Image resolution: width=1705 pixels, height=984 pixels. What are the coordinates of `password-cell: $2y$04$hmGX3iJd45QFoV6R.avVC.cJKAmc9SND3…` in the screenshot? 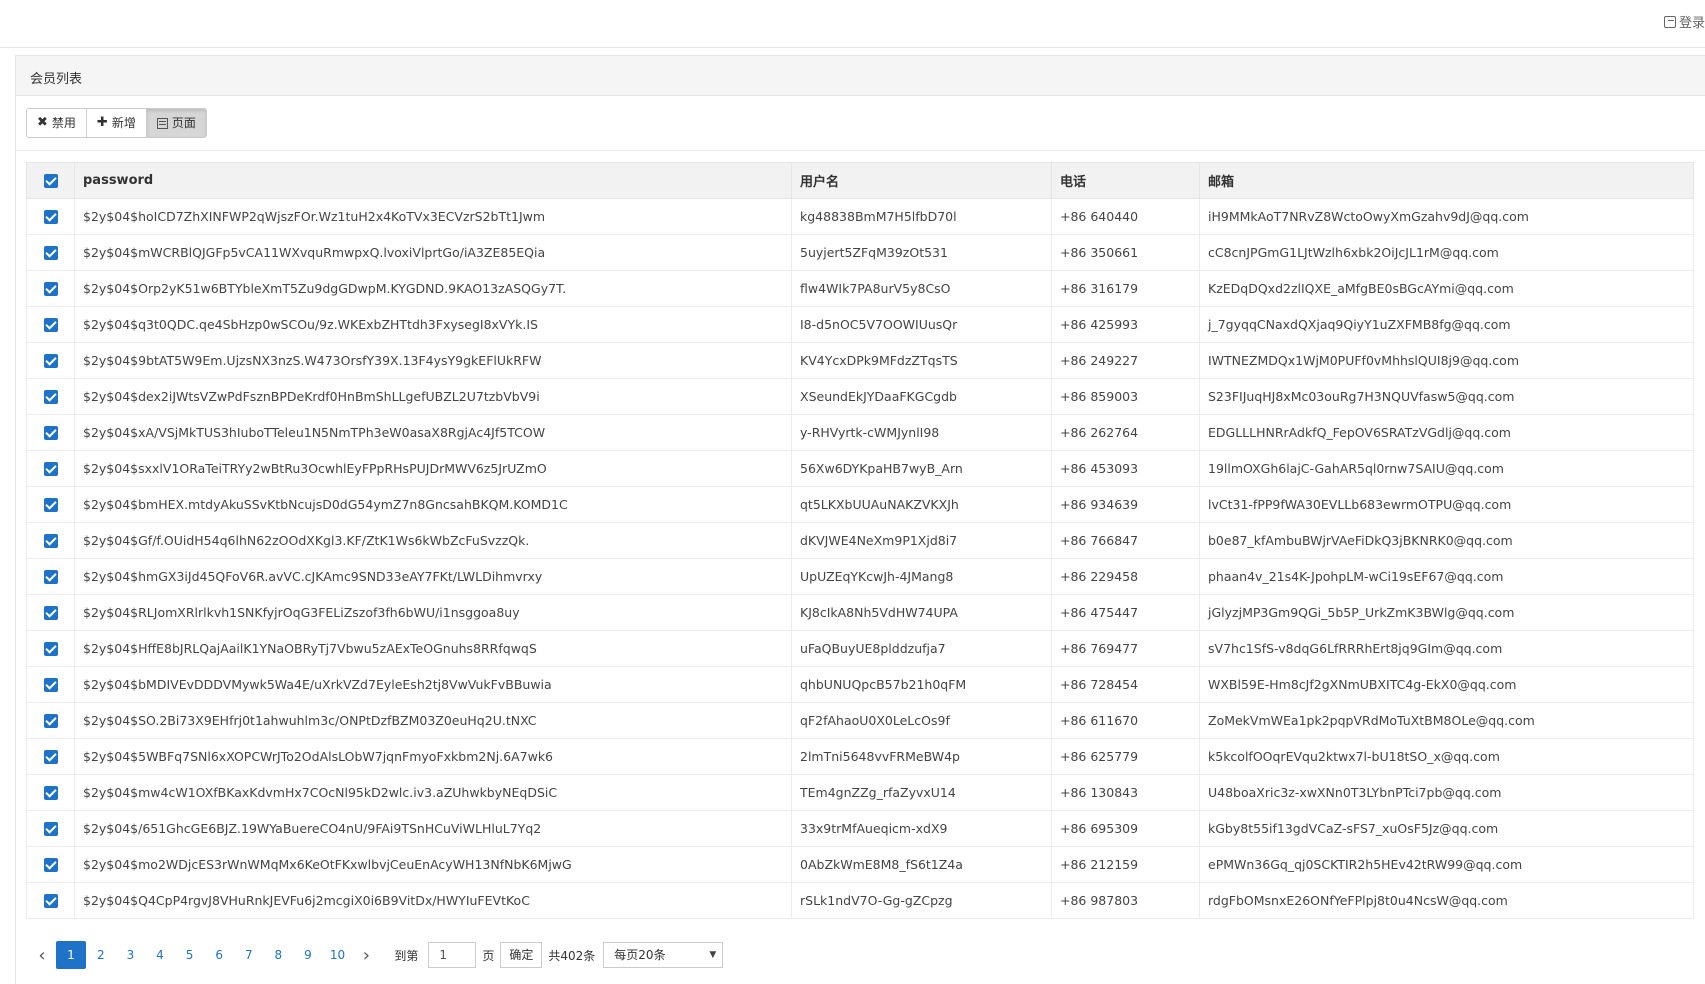 It's located at (433, 576).